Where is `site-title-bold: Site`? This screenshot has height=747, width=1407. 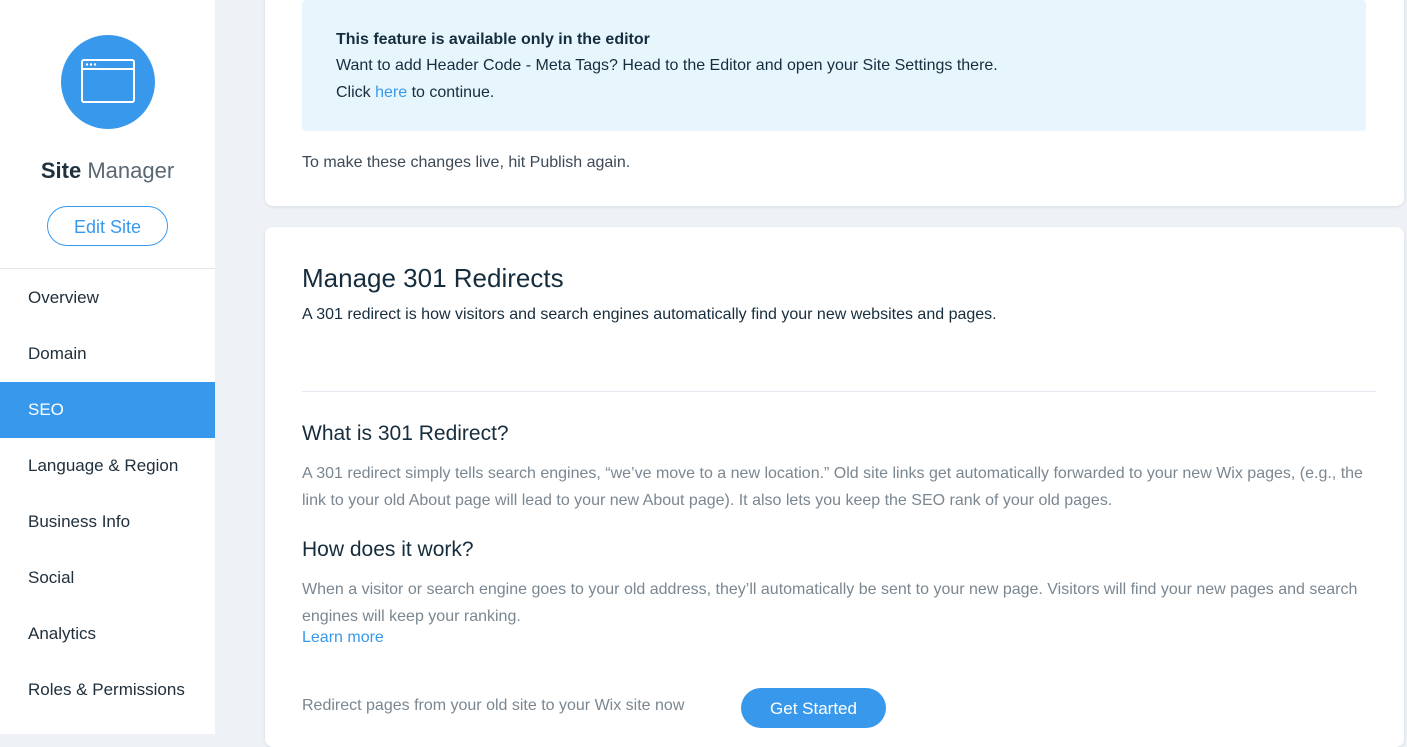
site-title-bold: Site is located at coordinates (61, 170).